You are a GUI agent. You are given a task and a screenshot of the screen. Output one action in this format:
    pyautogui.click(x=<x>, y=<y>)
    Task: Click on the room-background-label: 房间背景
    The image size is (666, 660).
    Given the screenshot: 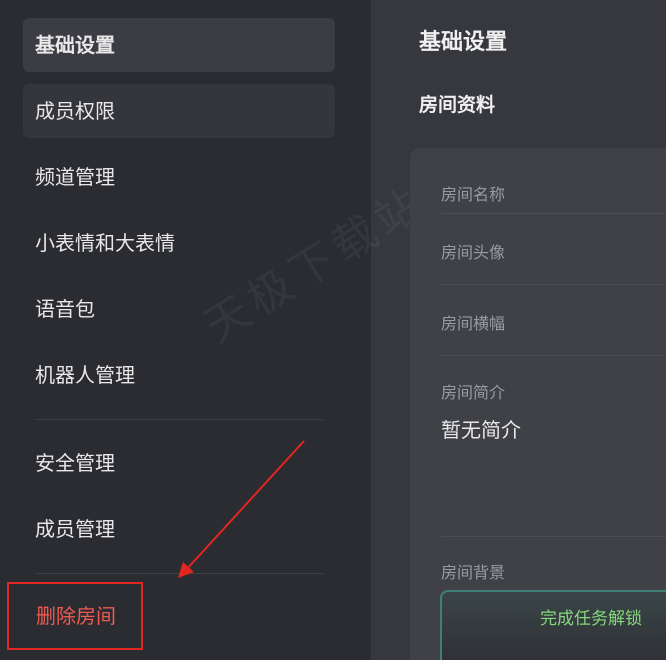 What is the action you would take?
    pyautogui.click(x=473, y=572)
    